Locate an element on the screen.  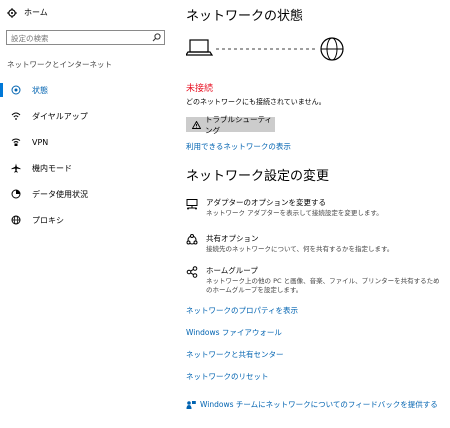
search-placeholder: 設定の検索 is located at coordinates (30, 38).